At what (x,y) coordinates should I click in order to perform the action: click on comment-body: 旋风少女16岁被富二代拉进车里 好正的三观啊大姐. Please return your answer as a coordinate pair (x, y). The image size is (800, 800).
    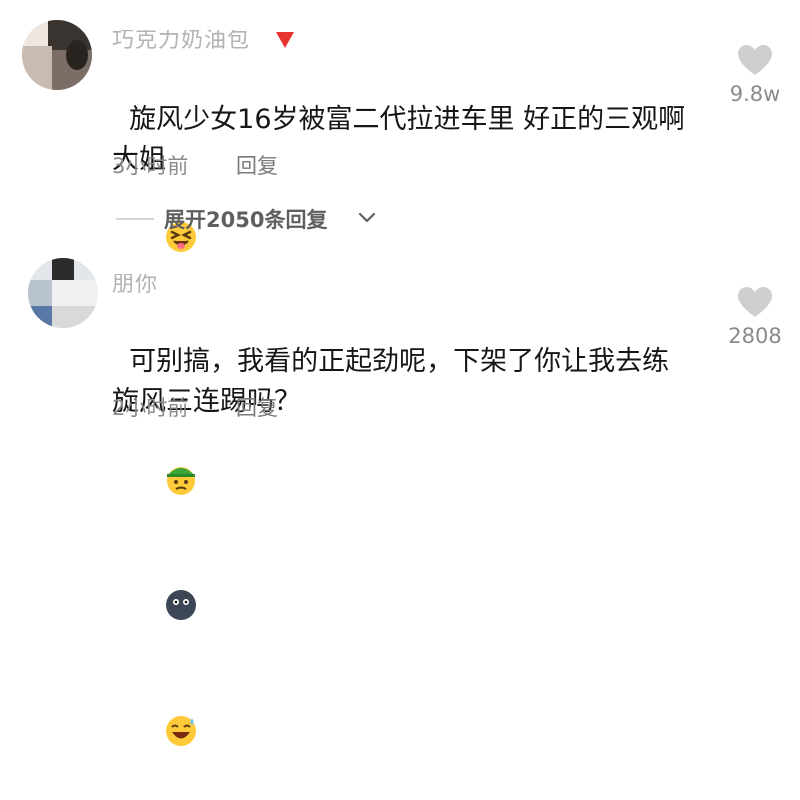
    Looking at the image, I should click on (399, 139).